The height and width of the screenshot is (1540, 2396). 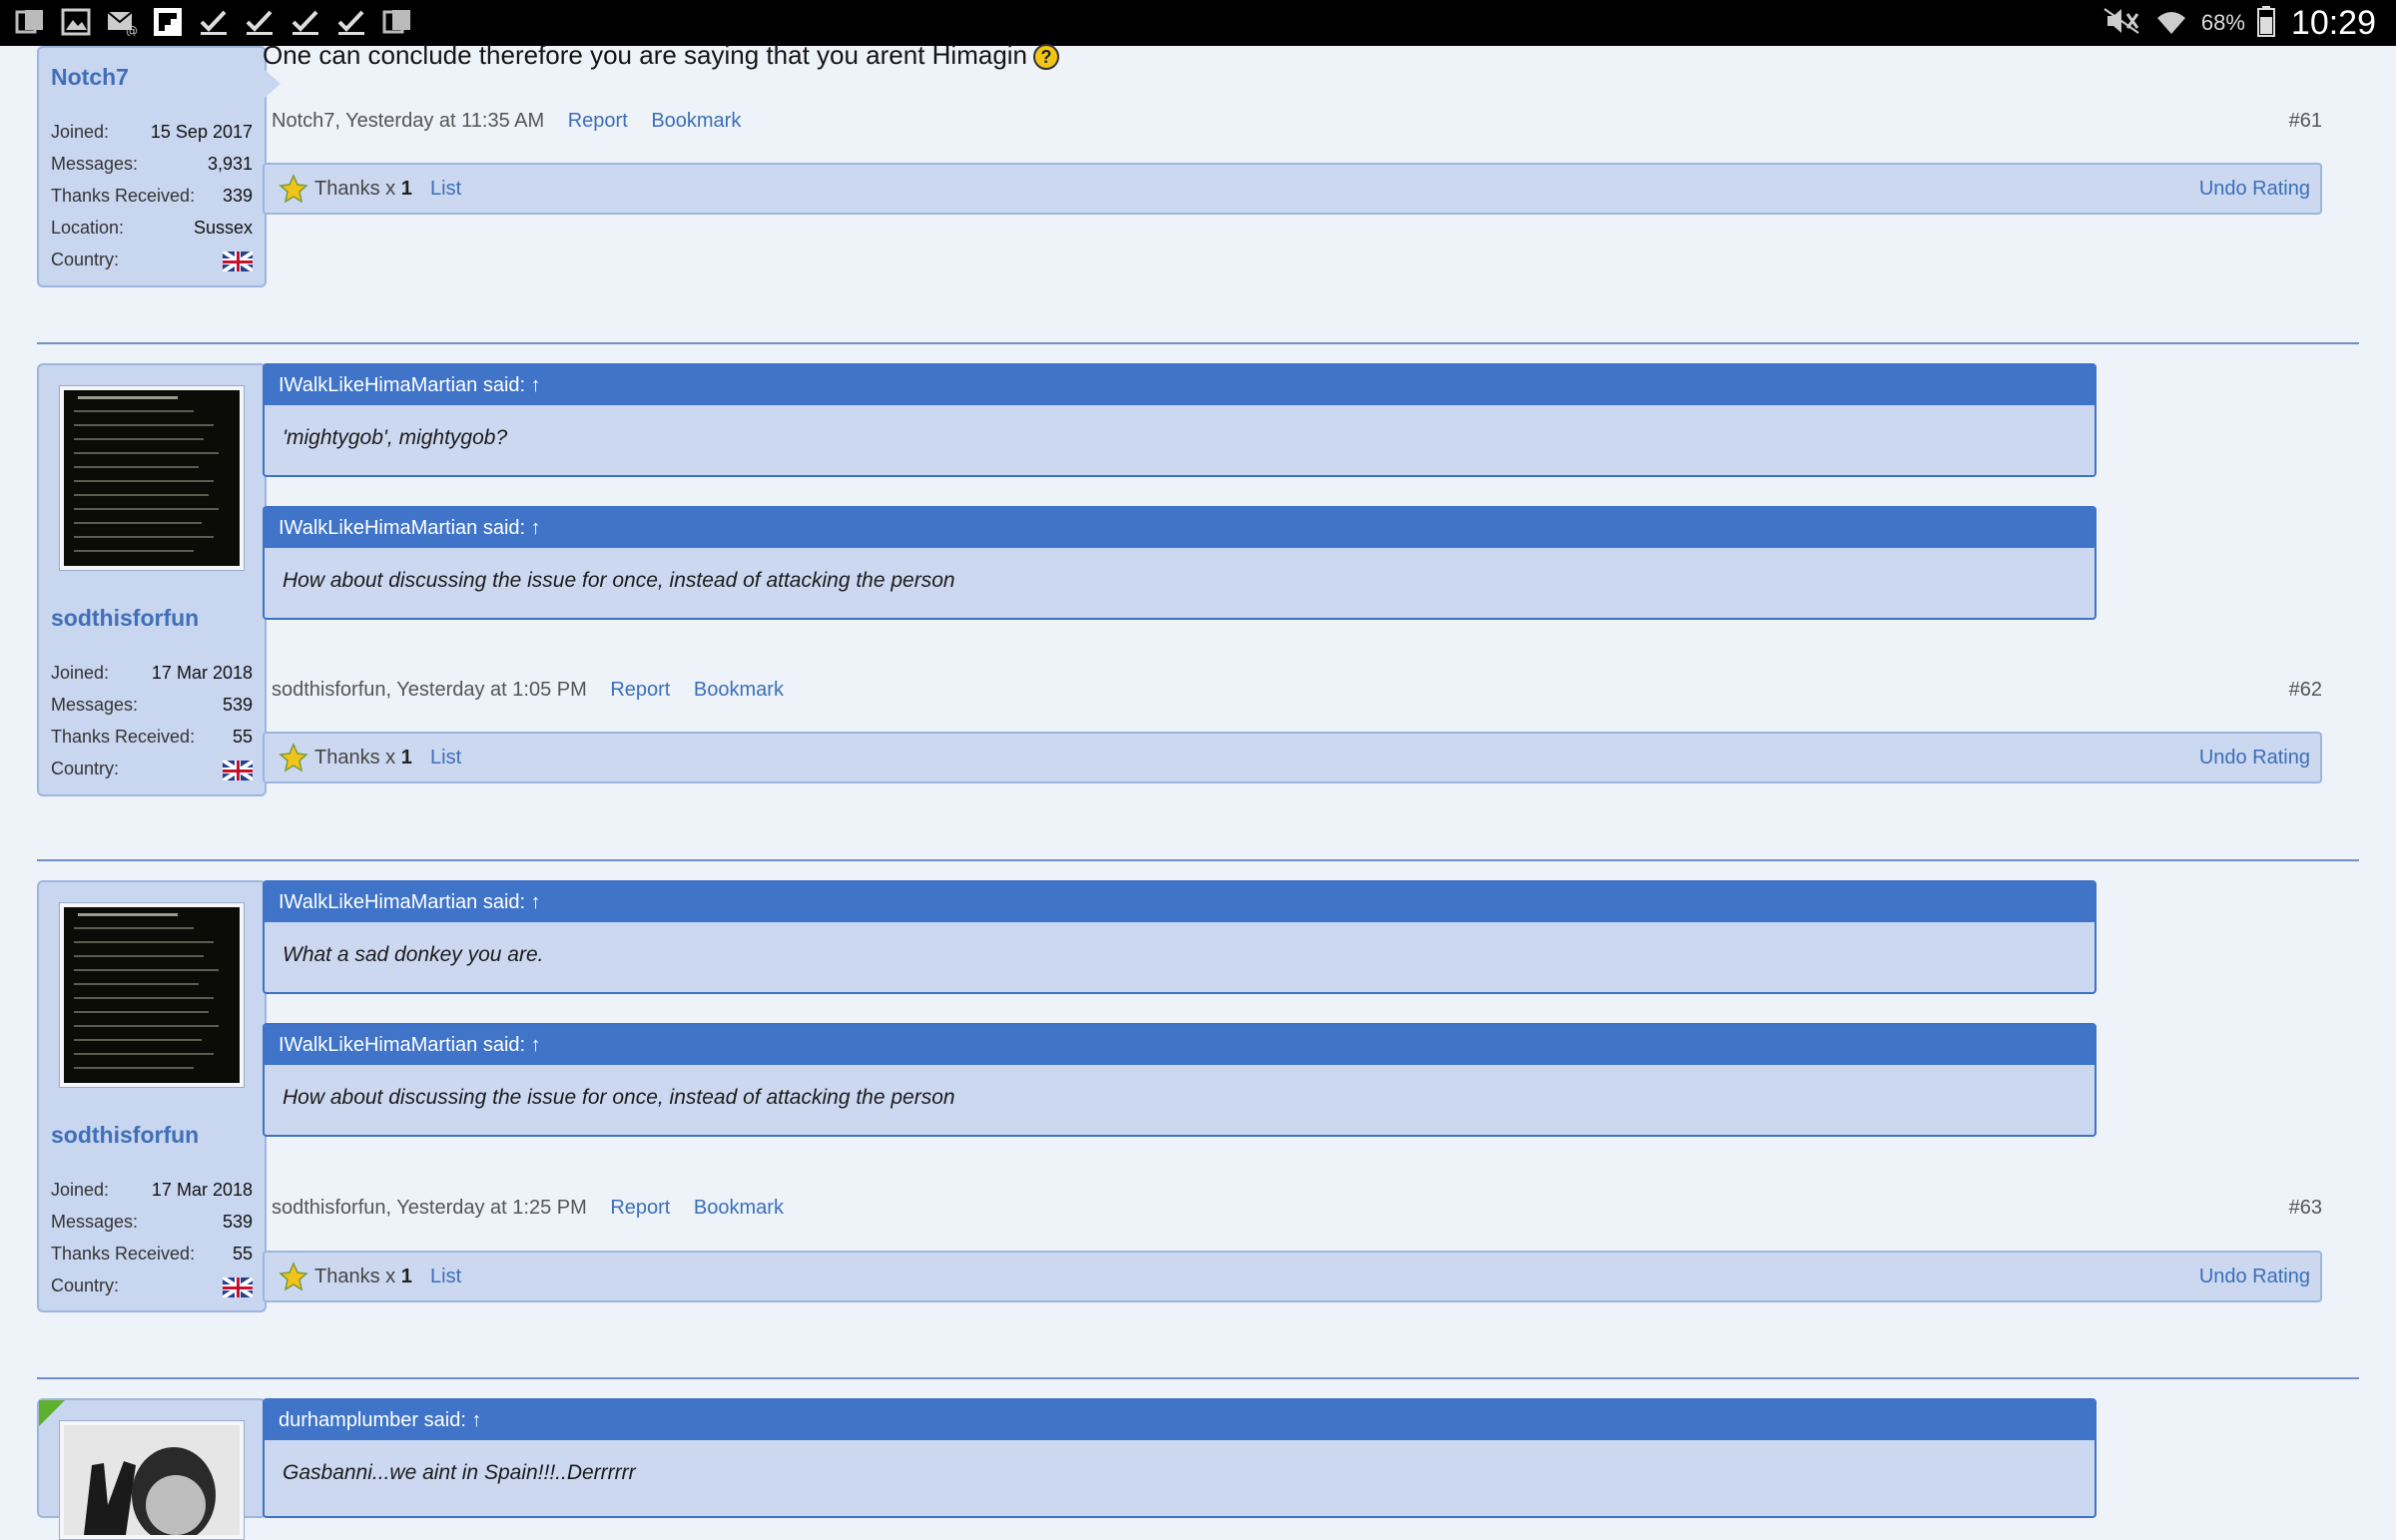 I want to click on clock: 10:29, so click(x=2333, y=22).